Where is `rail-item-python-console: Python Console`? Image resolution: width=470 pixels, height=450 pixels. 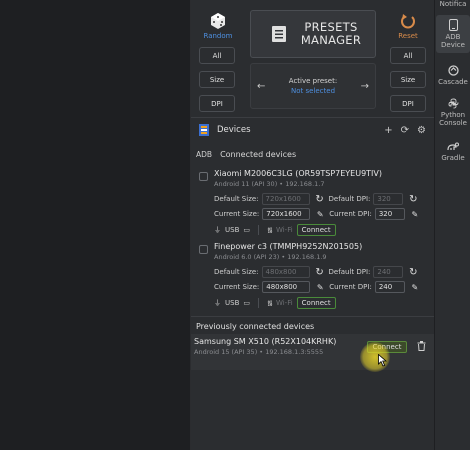 rail-item-python-console: Python Console is located at coordinates (453, 115).